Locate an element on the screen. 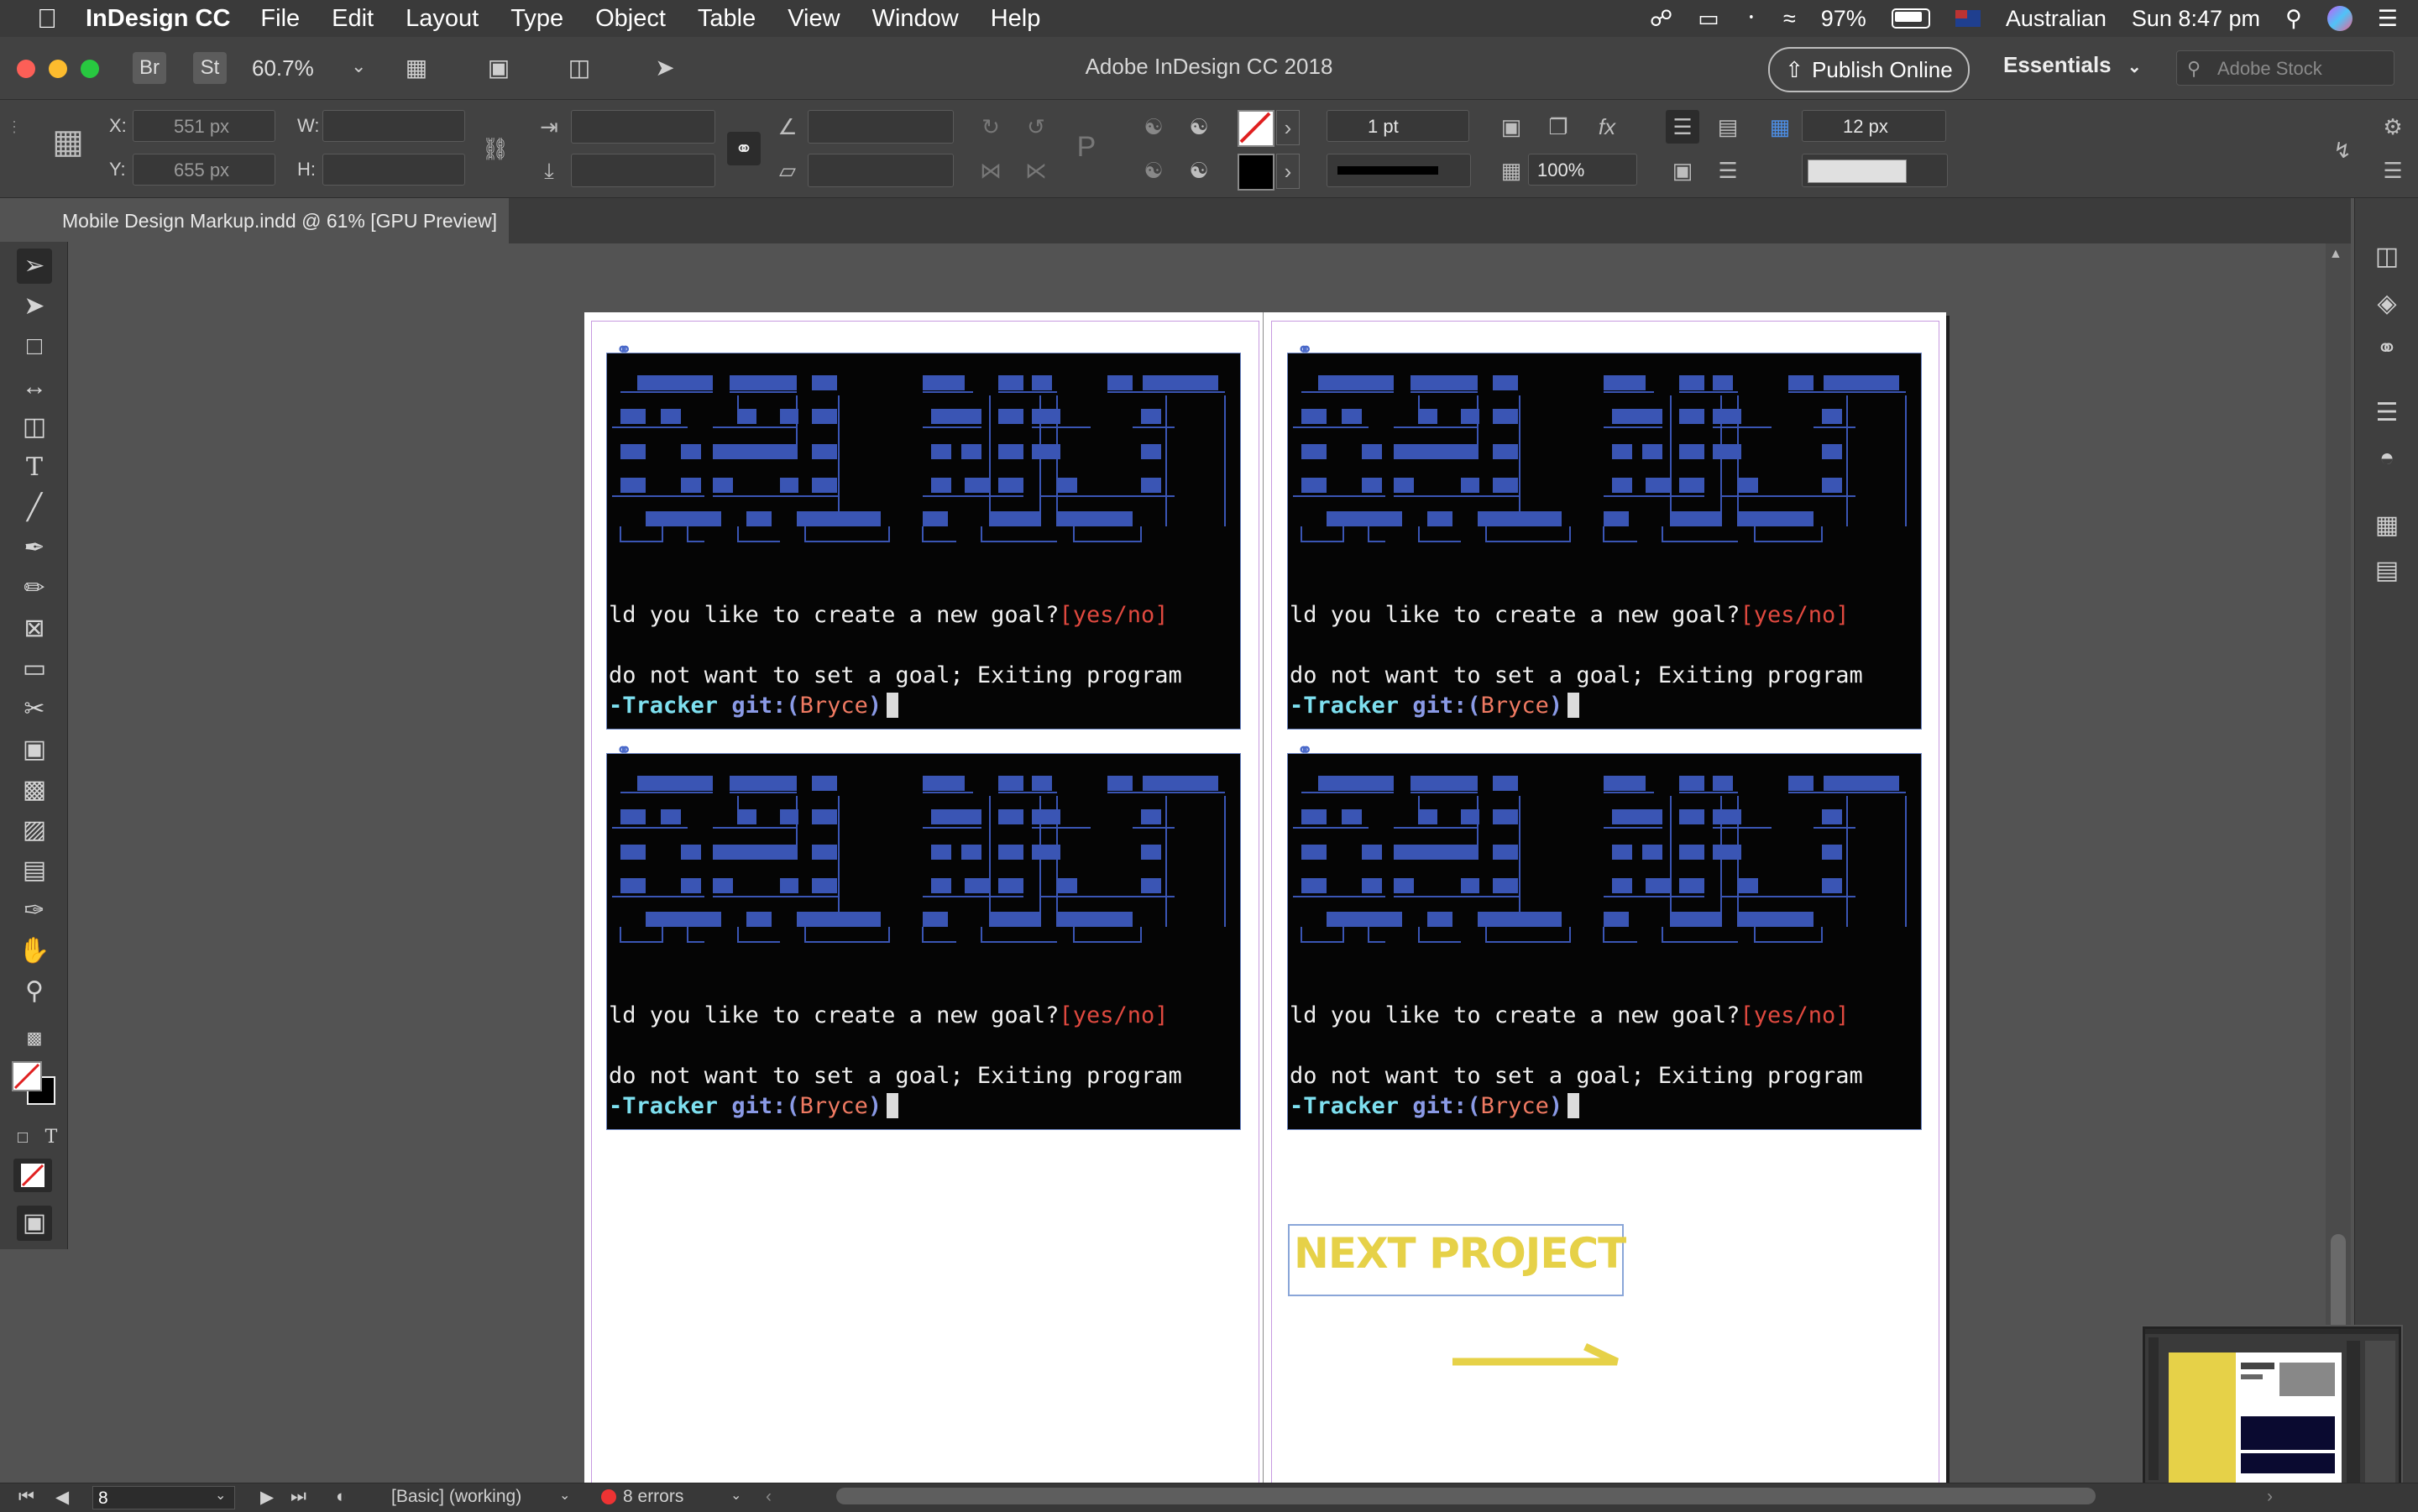  zoom-level: 60.7% is located at coordinates (283, 68).